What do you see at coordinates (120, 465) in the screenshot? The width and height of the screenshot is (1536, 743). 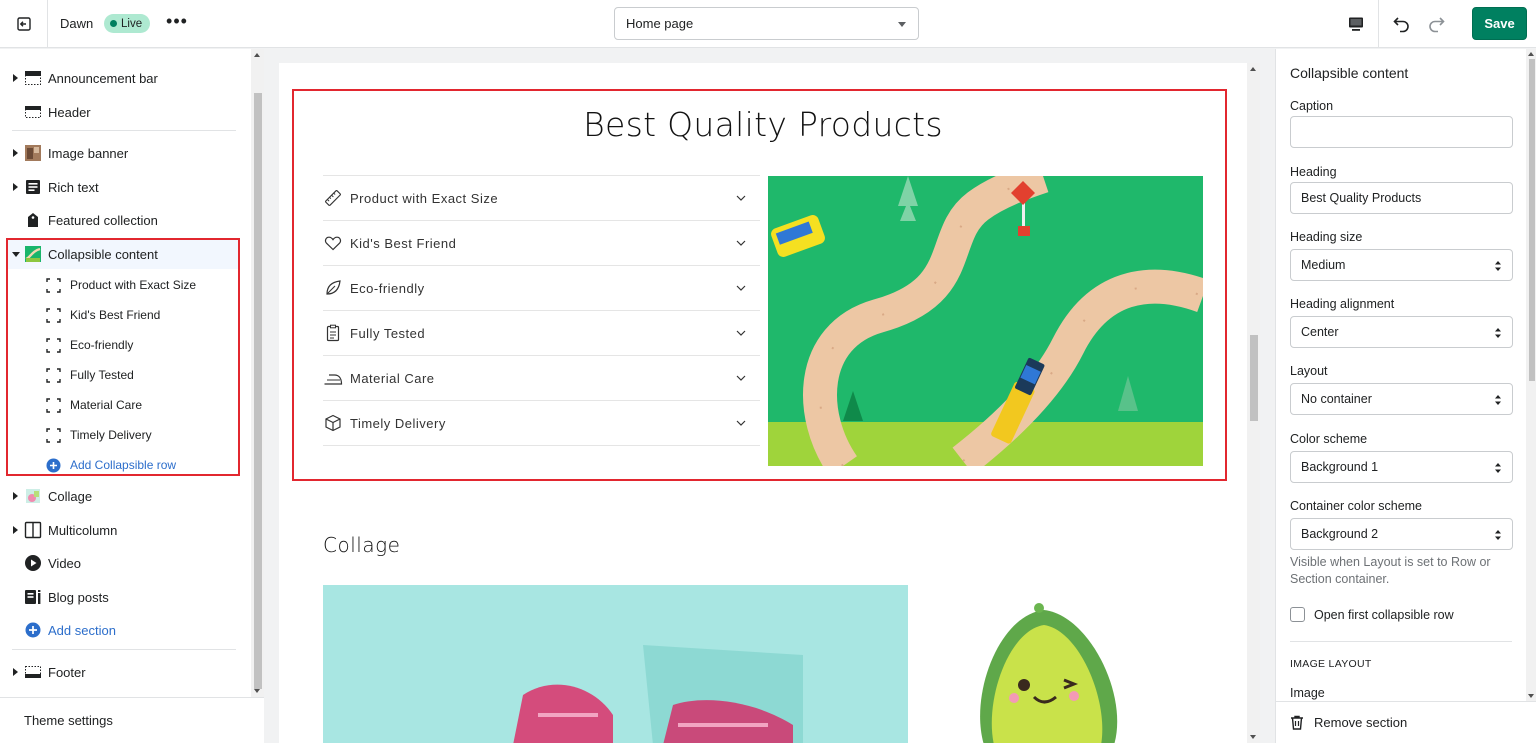 I see `add-collapsible-row-button: Add Collapsible row` at bounding box center [120, 465].